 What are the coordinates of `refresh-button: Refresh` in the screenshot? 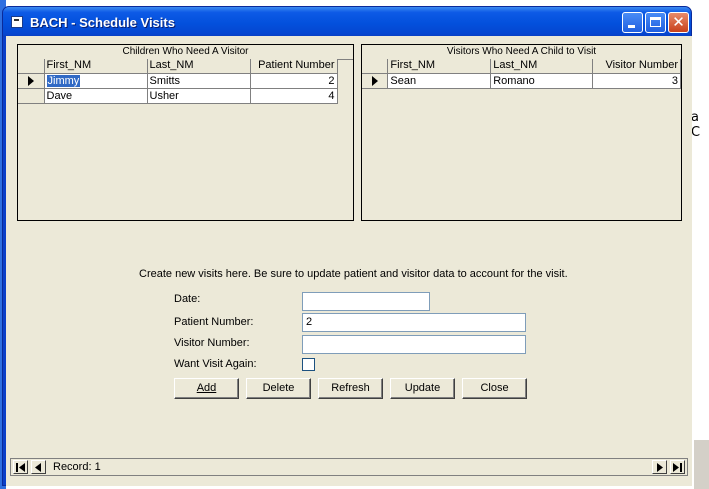 It's located at (350, 388).